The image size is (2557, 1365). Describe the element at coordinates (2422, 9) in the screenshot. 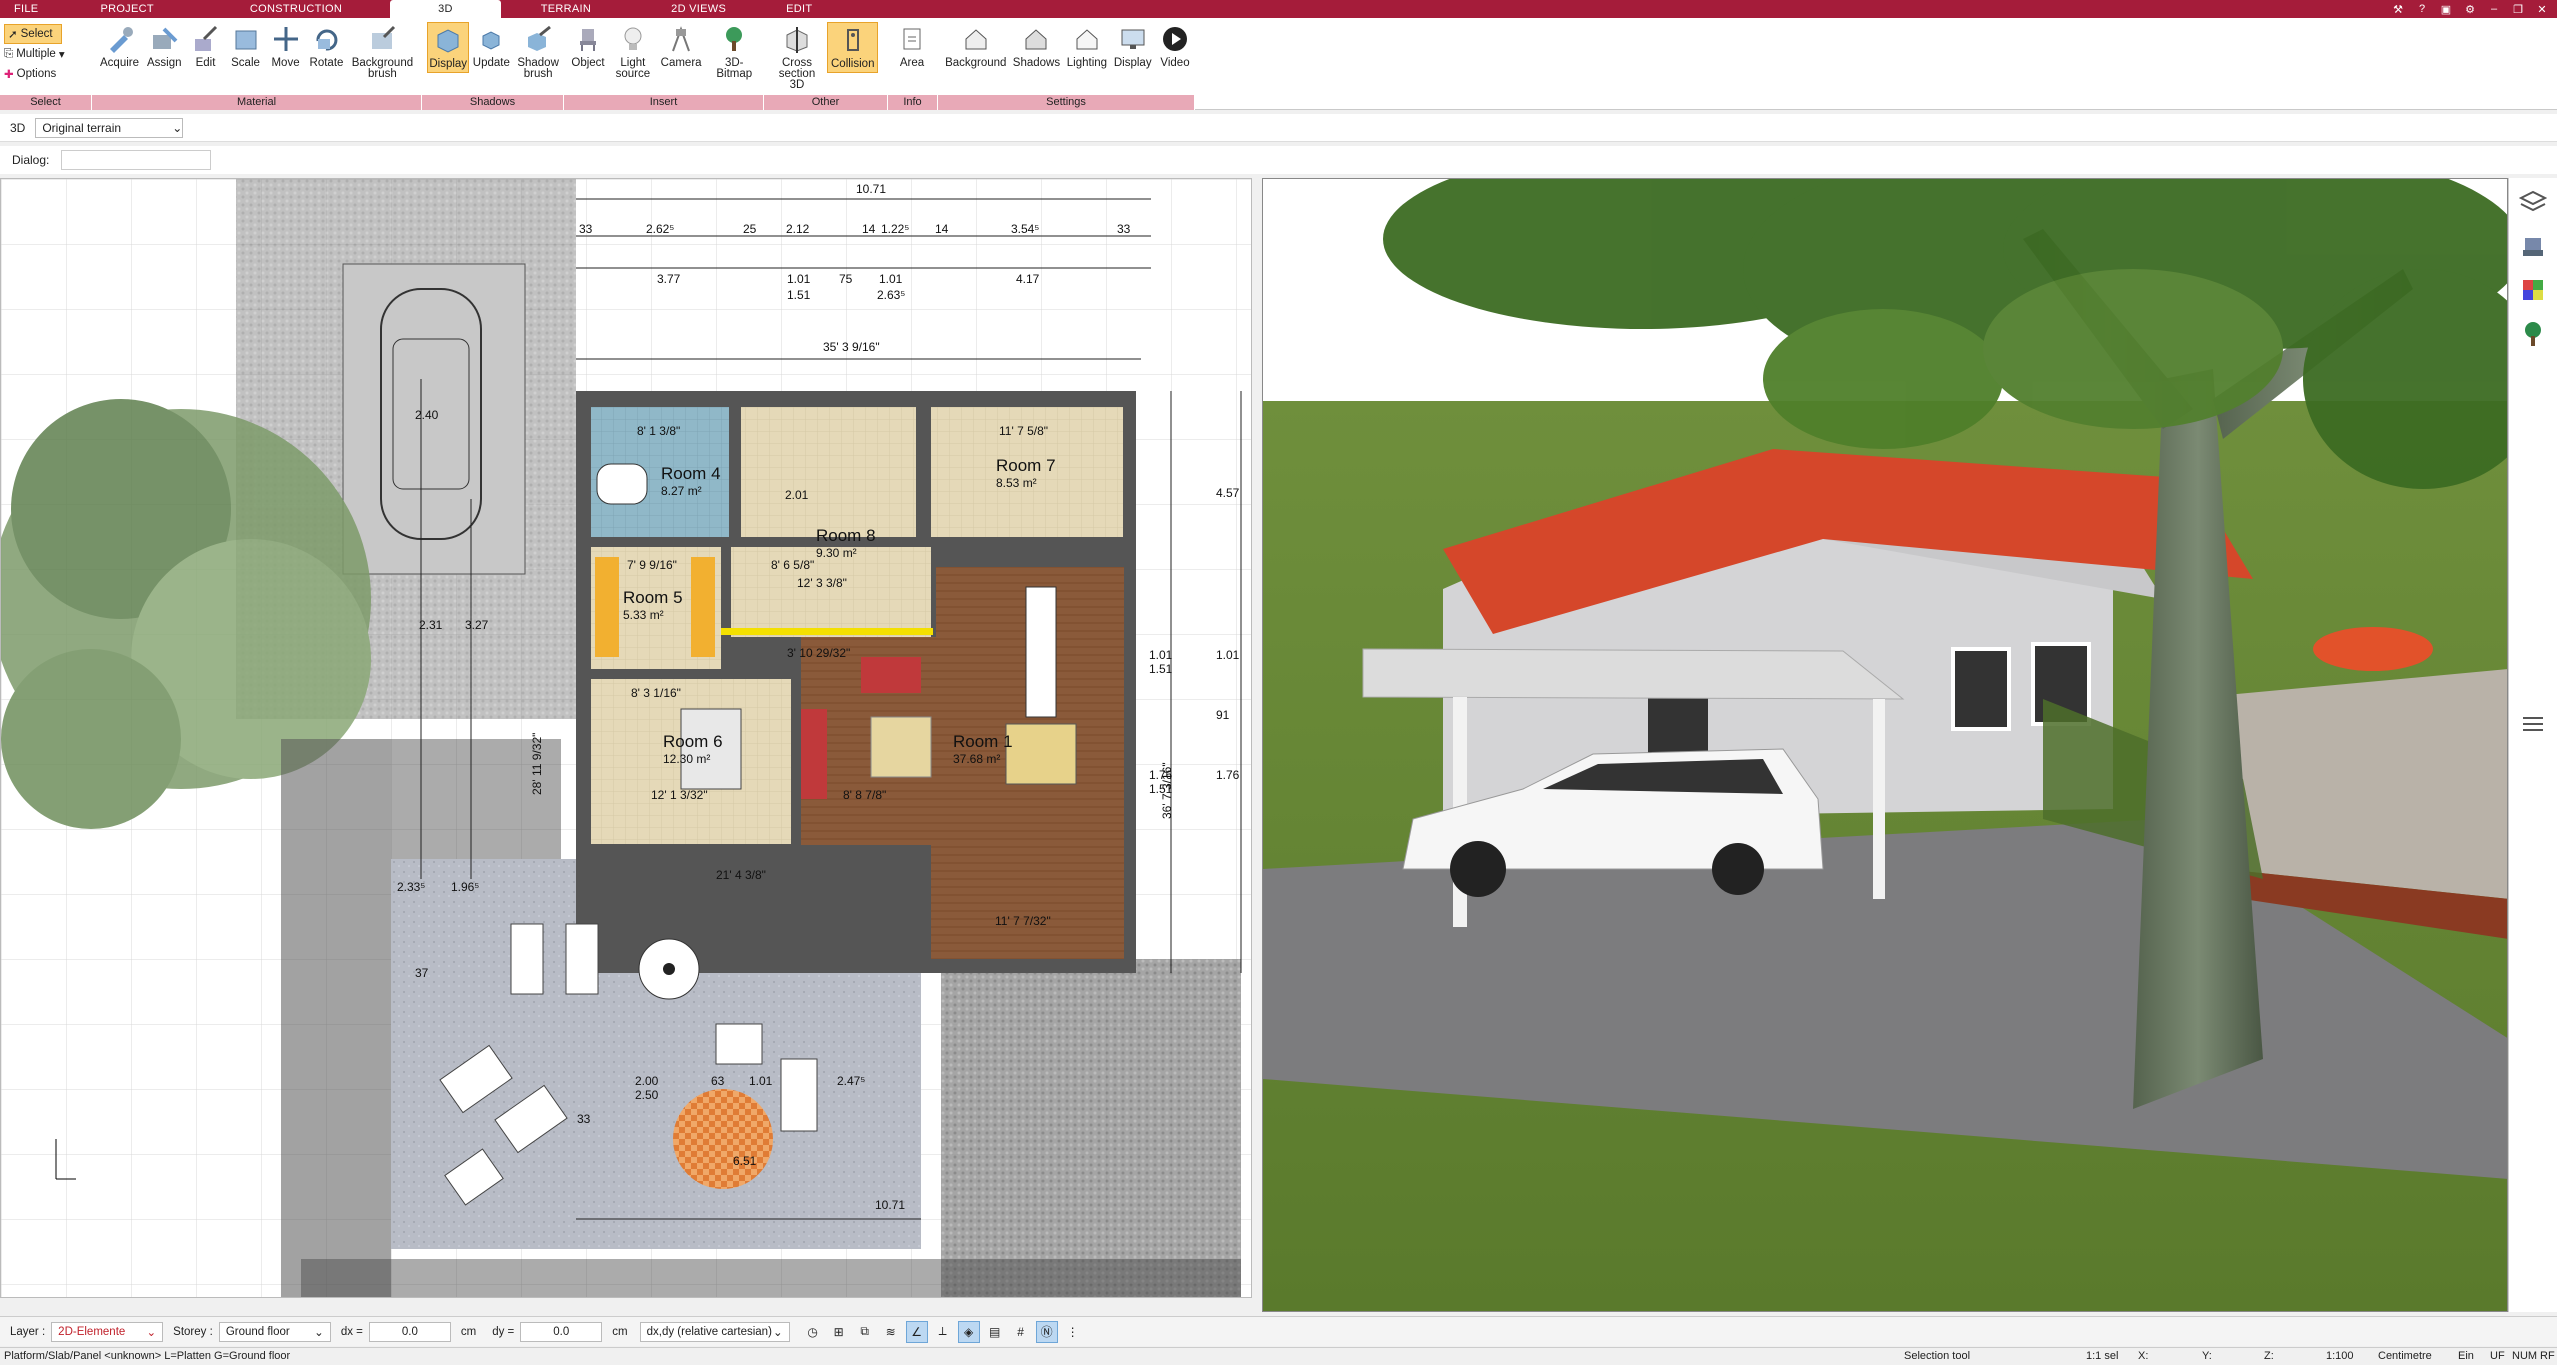

I see `help-icon: ?` at that location.